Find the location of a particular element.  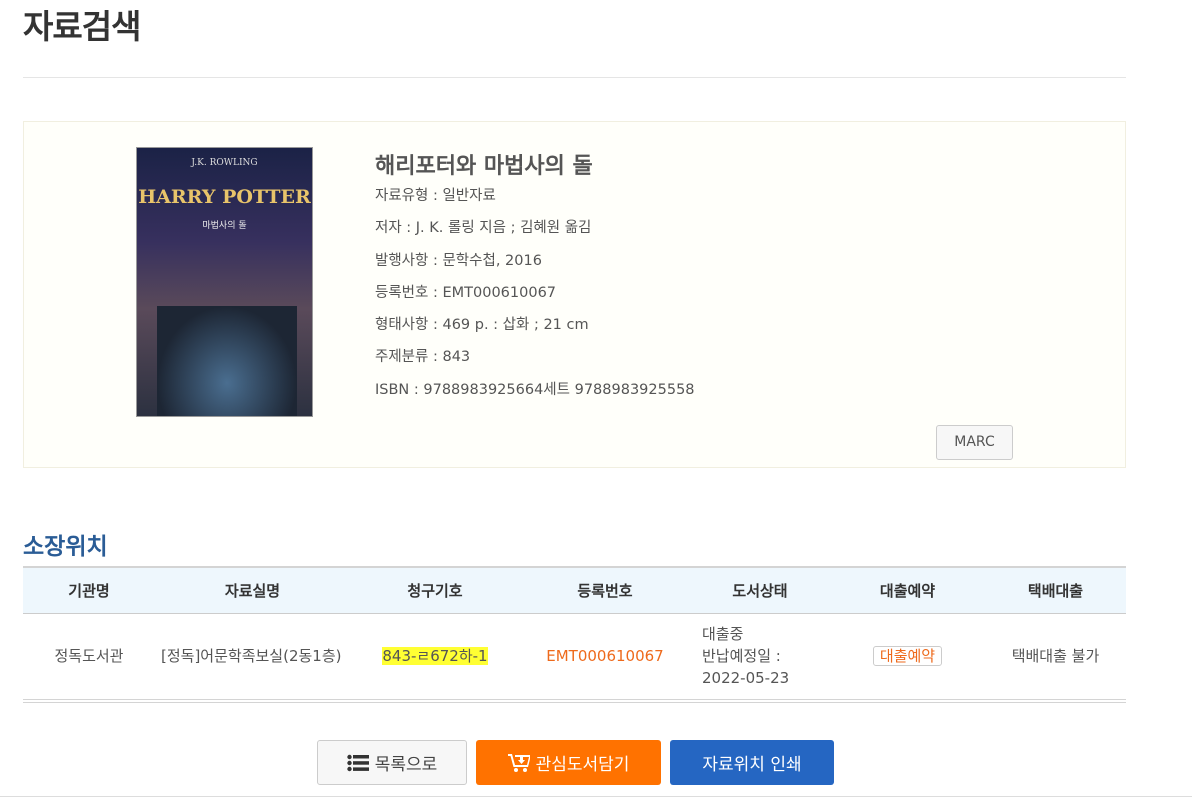

col-call-number: 청구기호 is located at coordinates (435, 590).